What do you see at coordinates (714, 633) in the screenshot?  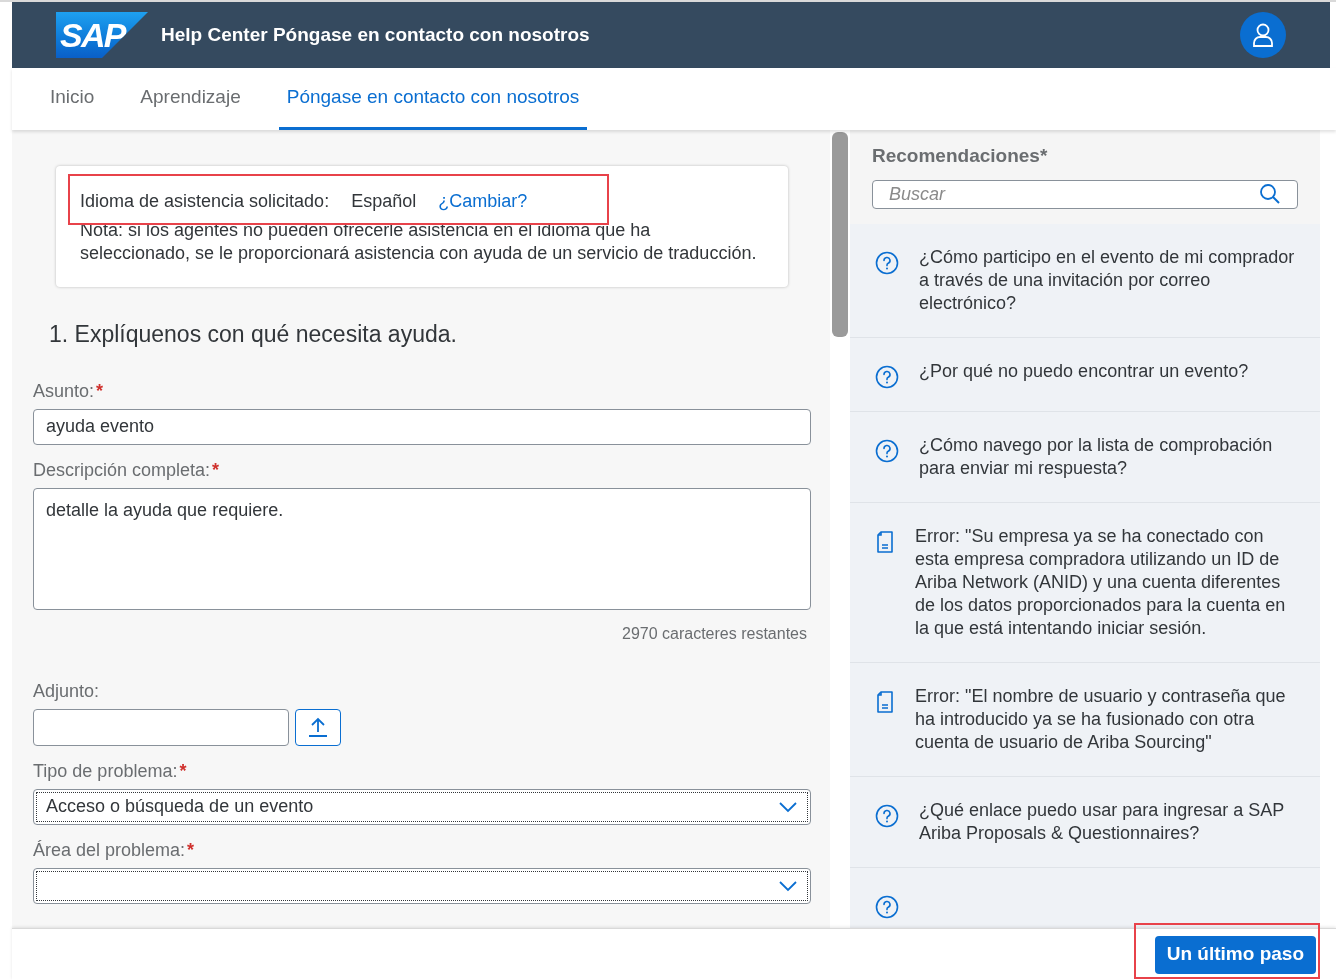 I see `character-counter: 2970 caracteres restantes` at bounding box center [714, 633].